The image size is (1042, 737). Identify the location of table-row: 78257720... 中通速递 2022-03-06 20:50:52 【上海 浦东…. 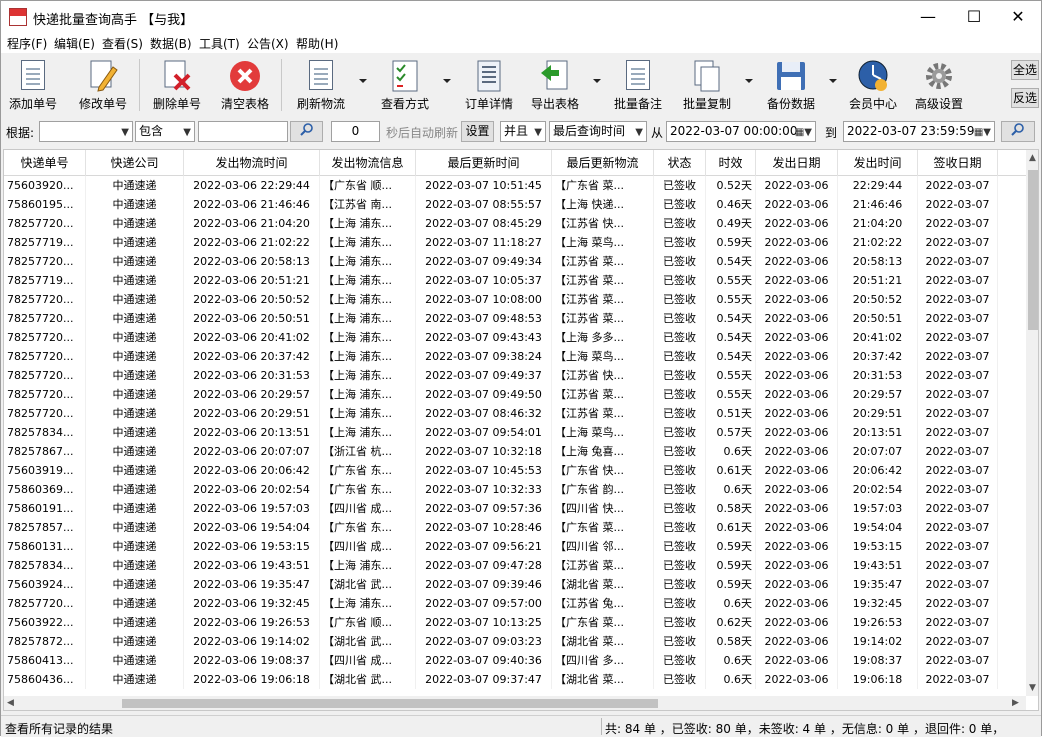
(515, 299).